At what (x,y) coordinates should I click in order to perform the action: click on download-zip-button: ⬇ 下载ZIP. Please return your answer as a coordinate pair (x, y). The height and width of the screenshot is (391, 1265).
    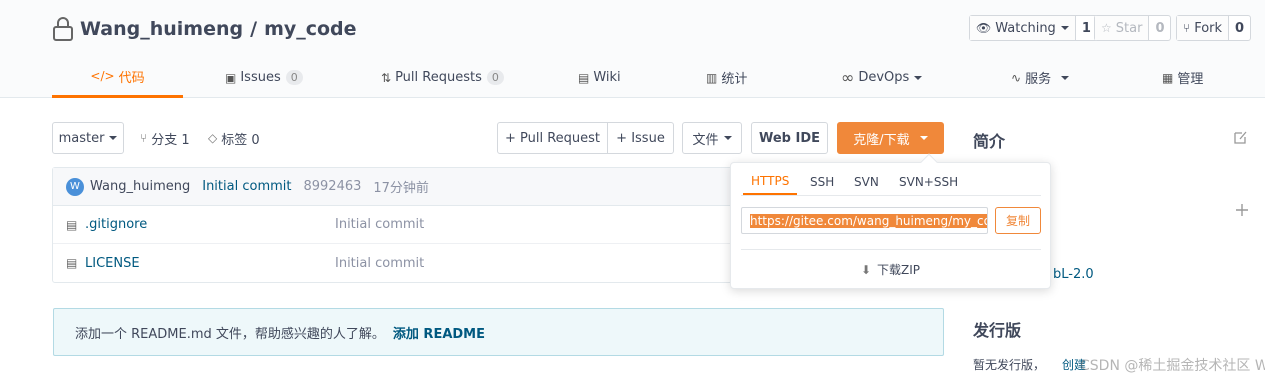
    Looking at the image, I should click on (890, 269).